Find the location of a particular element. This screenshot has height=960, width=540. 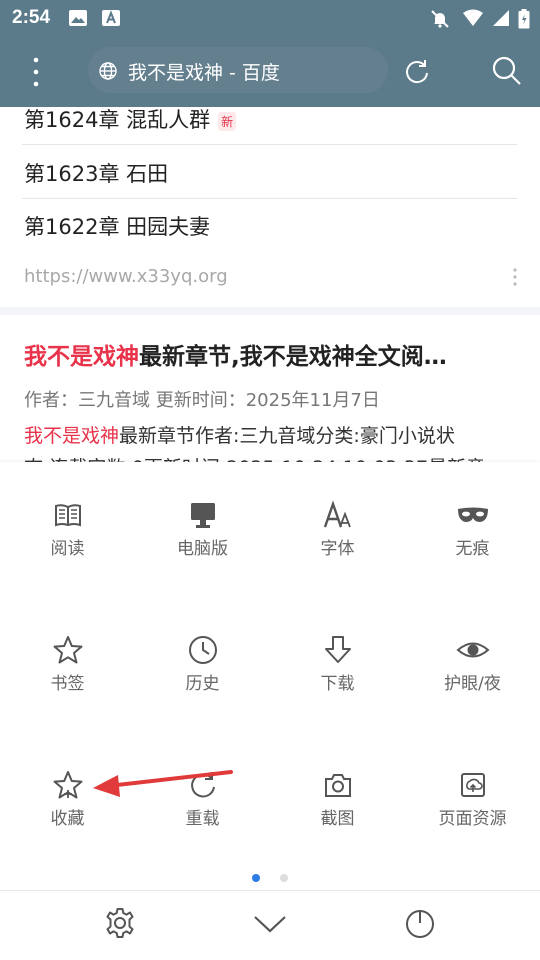

book-open-icon is located at coordinates (67, 515).